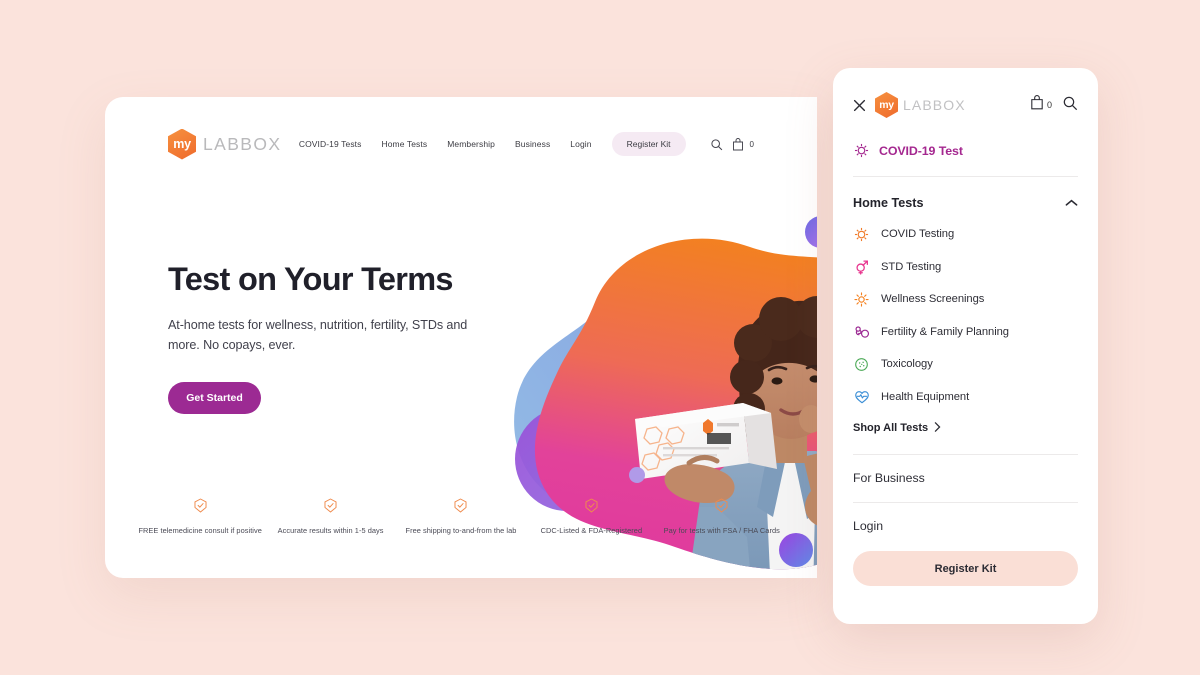 This screenshot has height=675, width=1200. I want to click on feature-text: Free shipping to-and-from the lab, so click(461, 530).